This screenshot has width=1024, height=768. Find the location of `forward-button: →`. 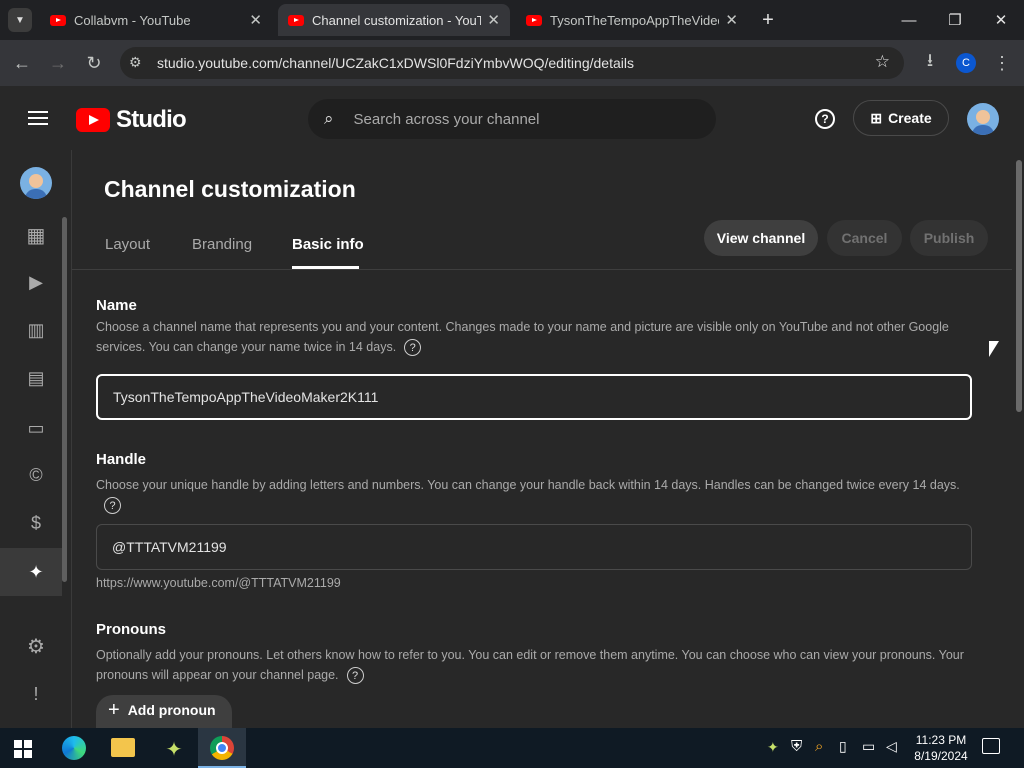

forward-button: → is located at coordinates (58, 63).